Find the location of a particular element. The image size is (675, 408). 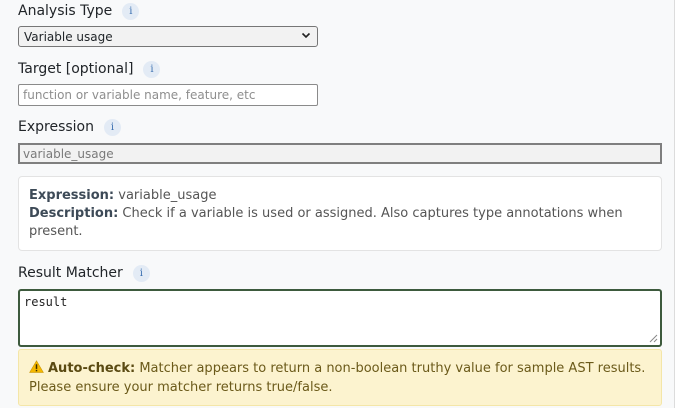

result-matcher-label: Result Matcher is located at coordinates (70, 273).